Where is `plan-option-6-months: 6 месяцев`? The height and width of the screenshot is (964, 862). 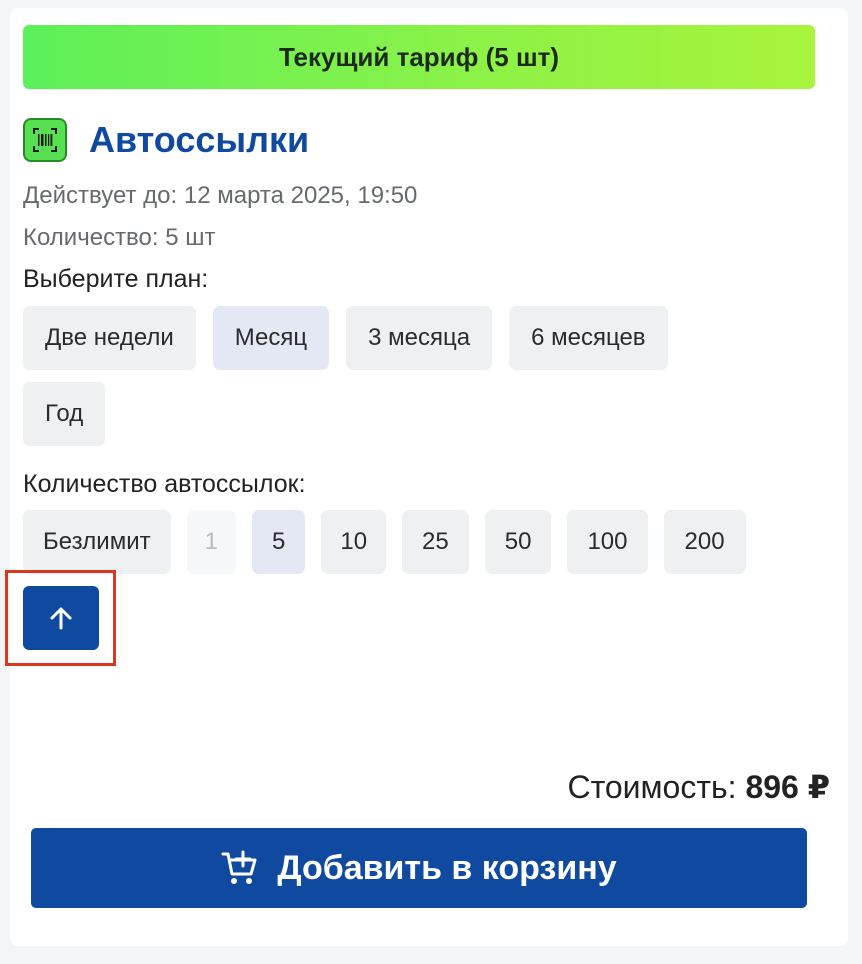
plan-option-6-months: 6 месяцев is located at coordinates (588, 338).